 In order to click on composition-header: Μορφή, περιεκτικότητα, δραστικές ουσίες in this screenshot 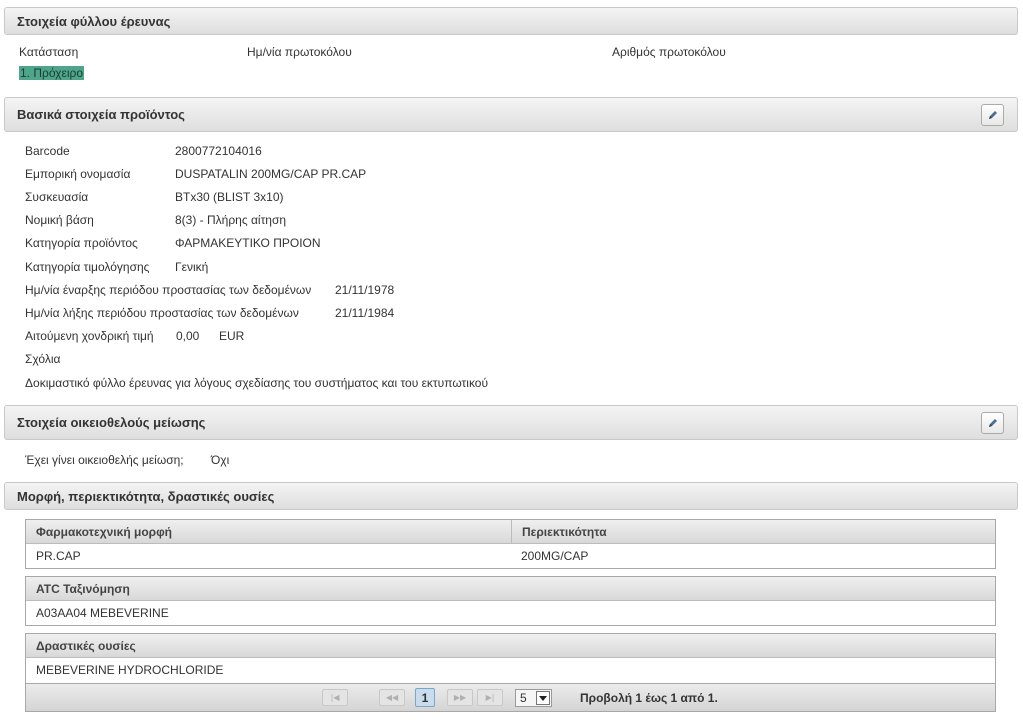, I will do `click(511, 496)`.